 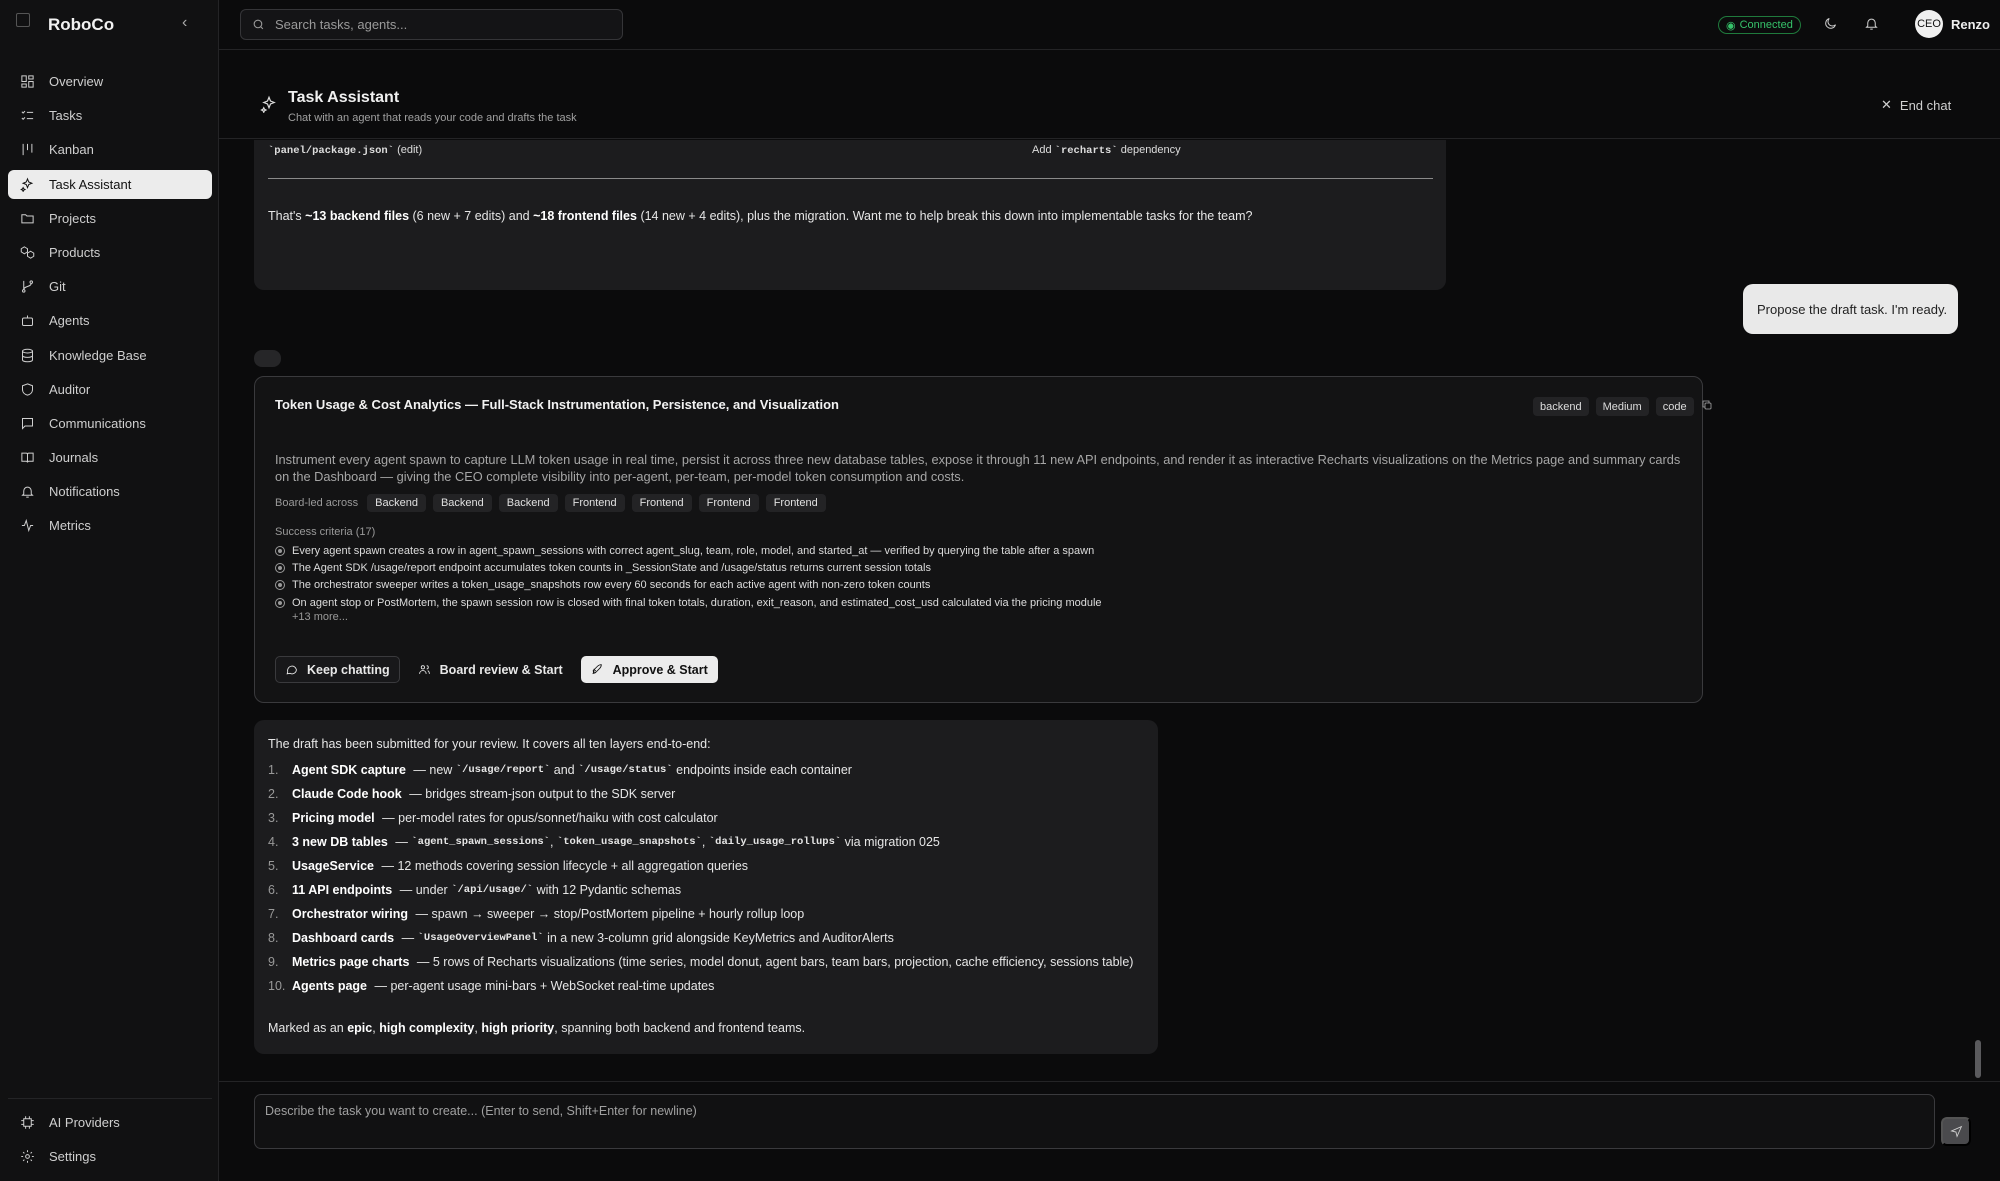 I want to click on sidebar-item-label: Task Assistant, so click(x=90, y=184).